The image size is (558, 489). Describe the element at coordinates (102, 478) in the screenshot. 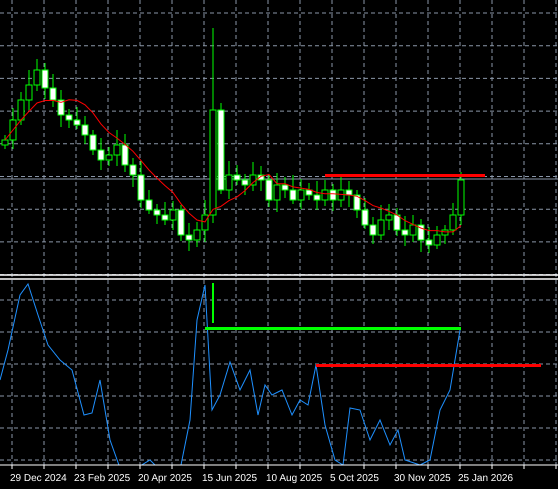

I see `axis-label: 23 Feb 2025` at that location.